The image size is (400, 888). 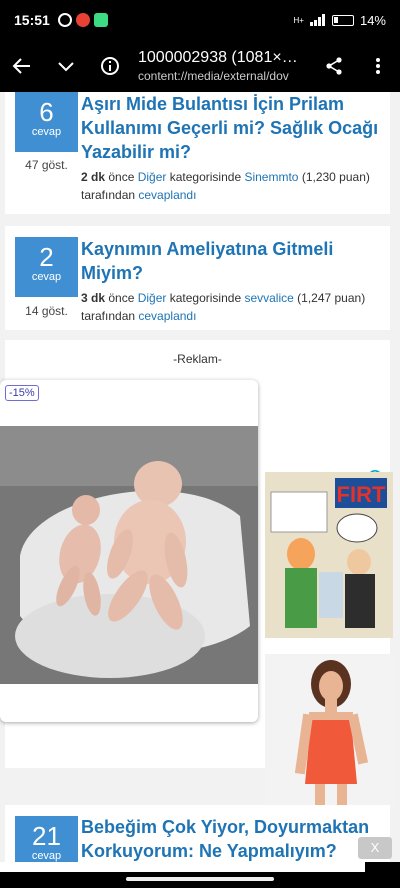 I want to click on ad-label: -Reklam-, so click(x=197, y=359).